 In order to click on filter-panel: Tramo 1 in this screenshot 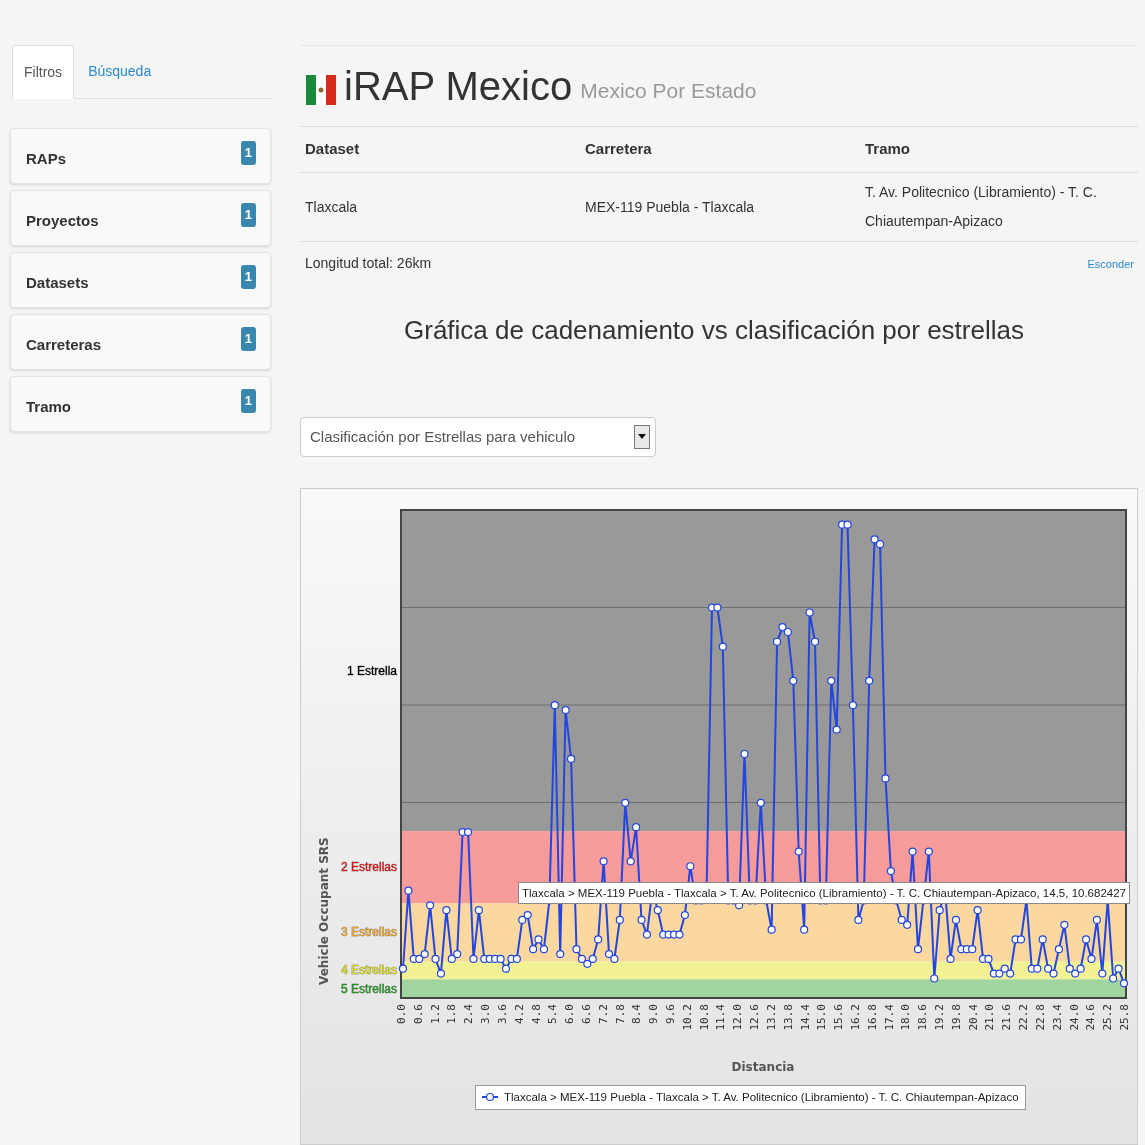, I will do `click(140, 404)`.